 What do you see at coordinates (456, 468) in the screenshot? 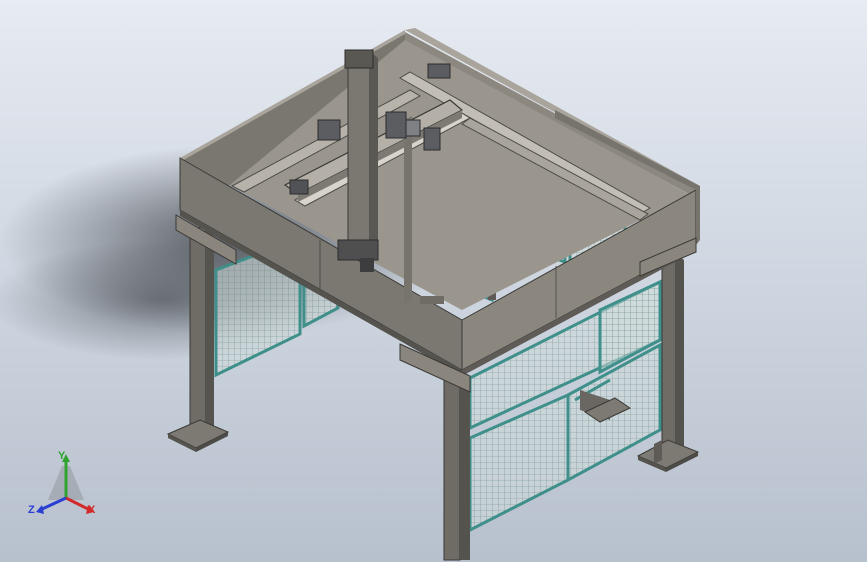
I see `leg-front` at bounding box center [456, 468].